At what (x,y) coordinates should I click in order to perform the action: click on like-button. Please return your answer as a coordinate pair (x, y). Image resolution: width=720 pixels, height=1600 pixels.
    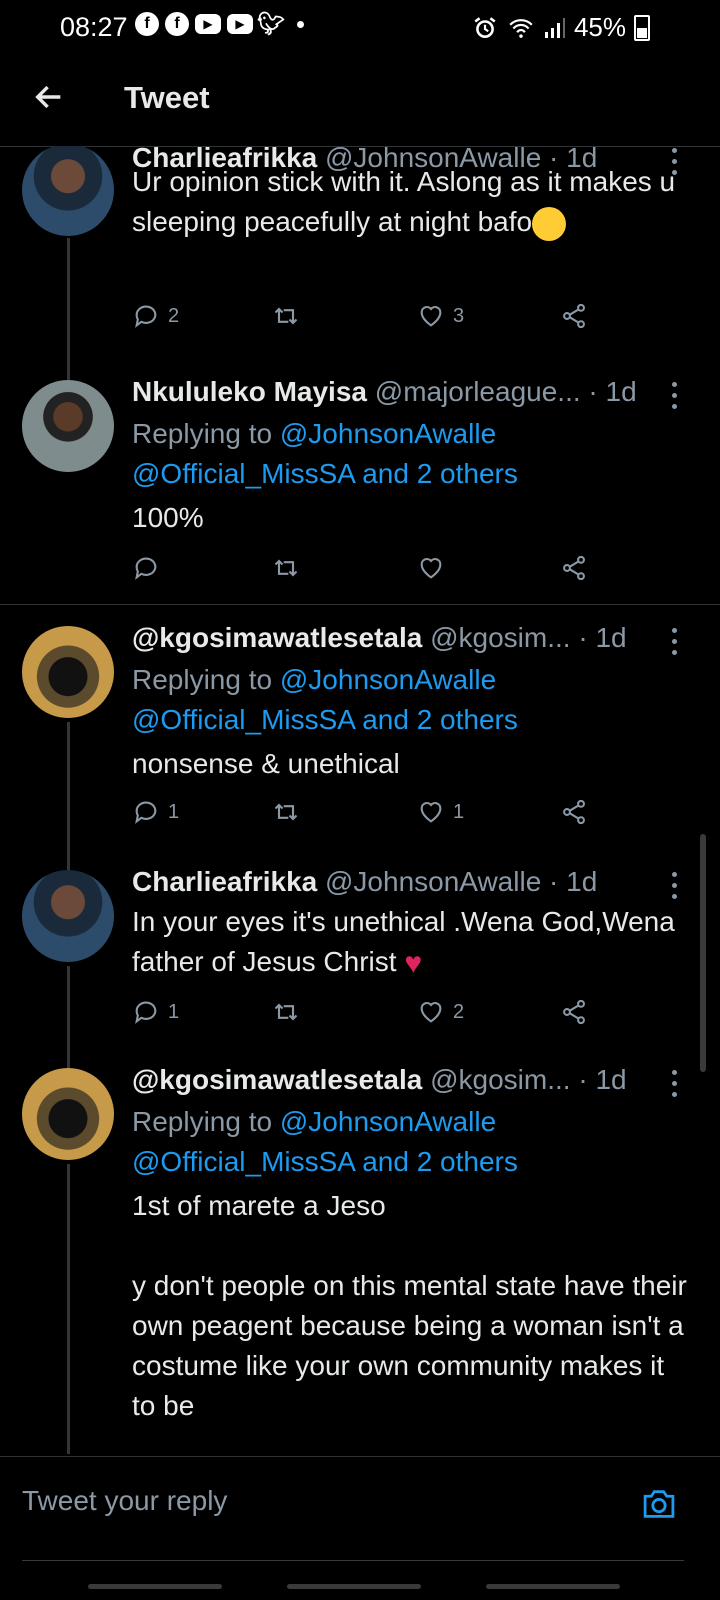
    Looking at the image, I should click on (431, 568).